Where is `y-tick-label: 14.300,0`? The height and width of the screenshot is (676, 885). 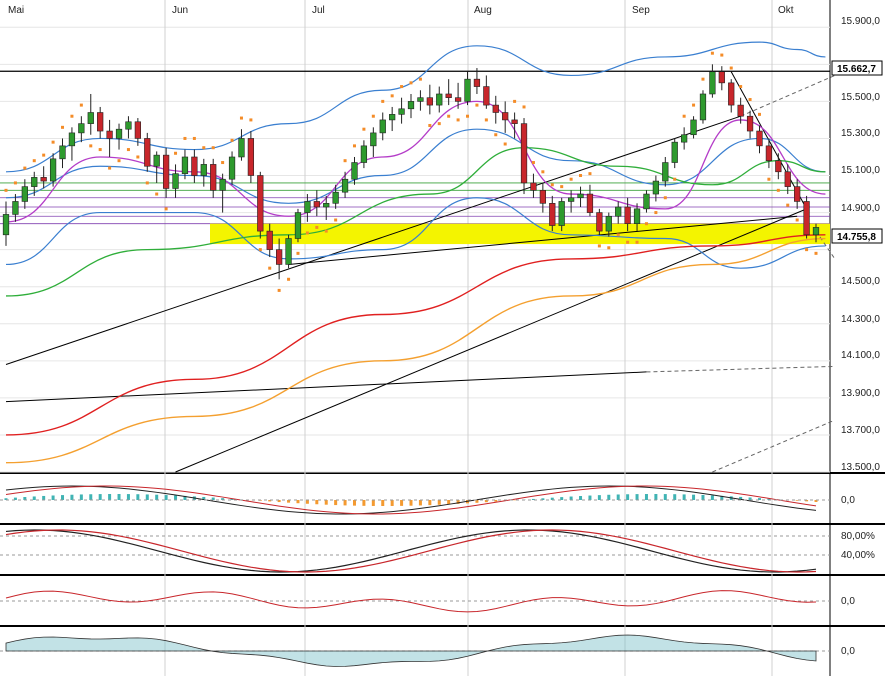 y-tick-label: 14.300,0 is located at coordinates (860, 319).